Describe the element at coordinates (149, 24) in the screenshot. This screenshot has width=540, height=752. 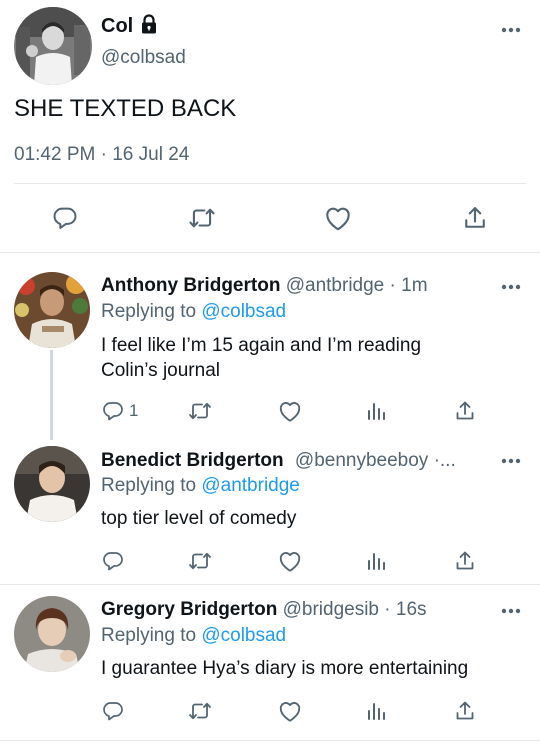
I see `lock-icon` at that location.